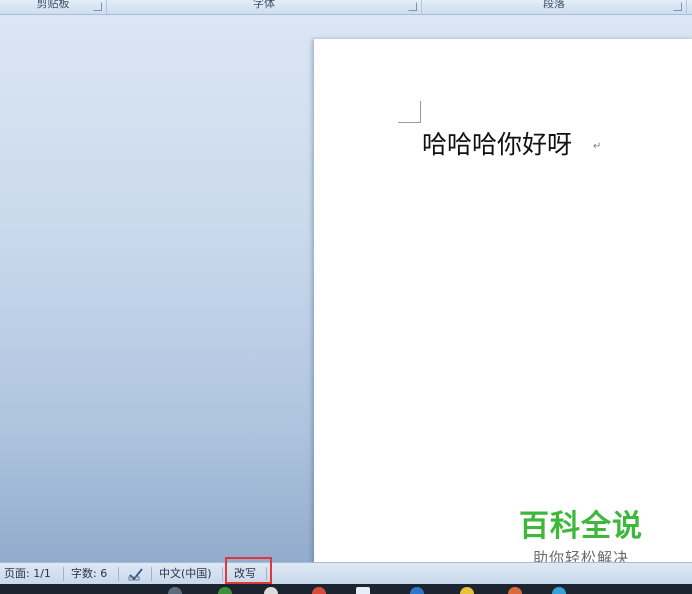  I want to click on paragraph-dialog-launcher-icon, so click(677, 6).